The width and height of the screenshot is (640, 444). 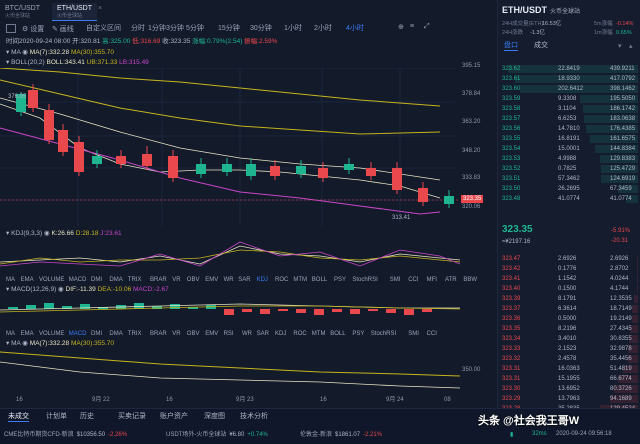 What do you see at coordinates (568, 319) in the screenshot?
I see `order-book-row: 323.36 0.5000 19.2149` at bounding box center [568, 319].